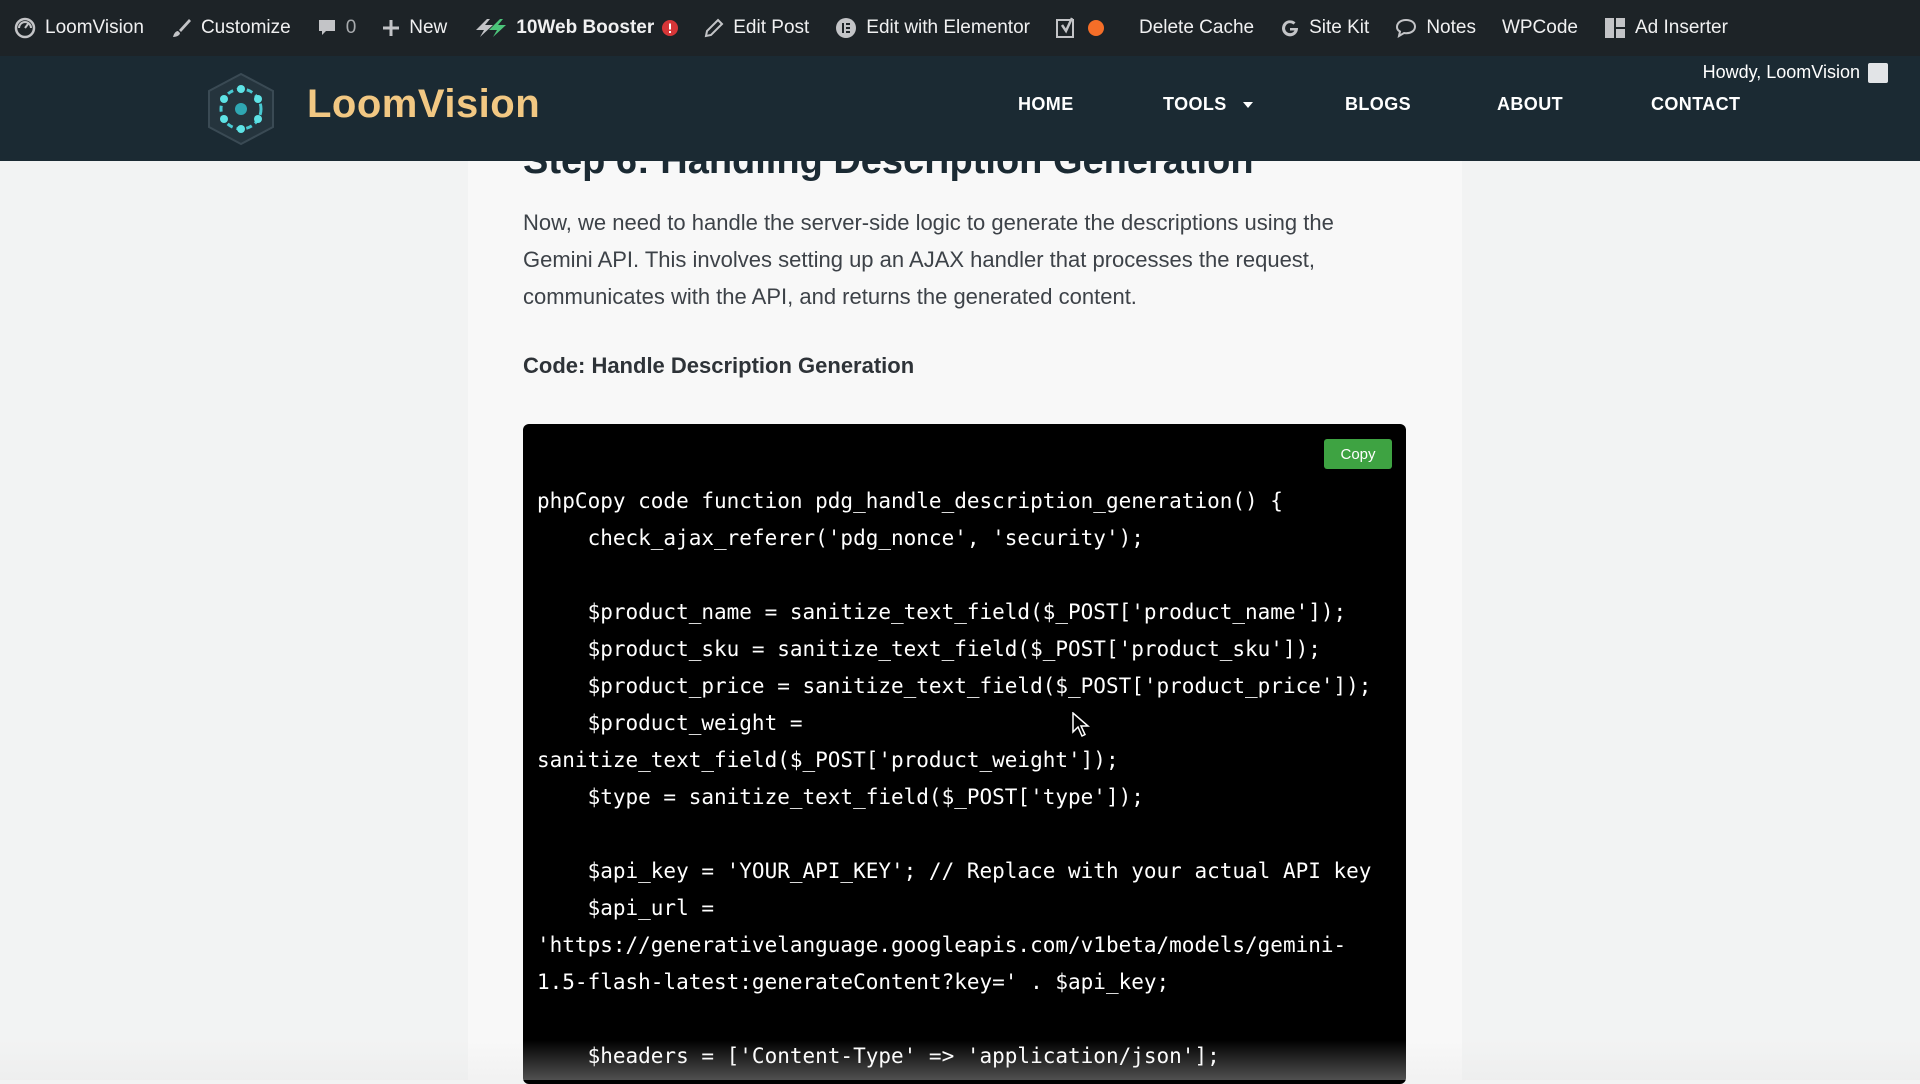  I want to click on admin-bar-delete-cache: Delete Cache, so click(1196, 28).